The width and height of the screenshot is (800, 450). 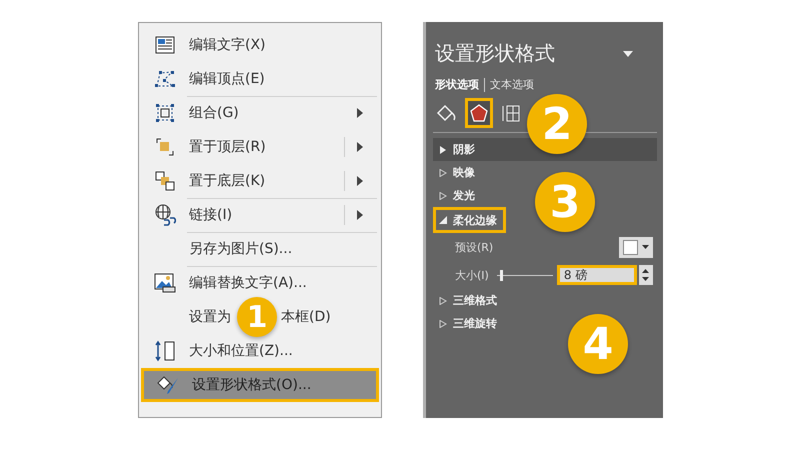 What do you see at coordinates (165, 45) in the screenshot?
I see `text-box-icon` at bounding box center [165, 45].